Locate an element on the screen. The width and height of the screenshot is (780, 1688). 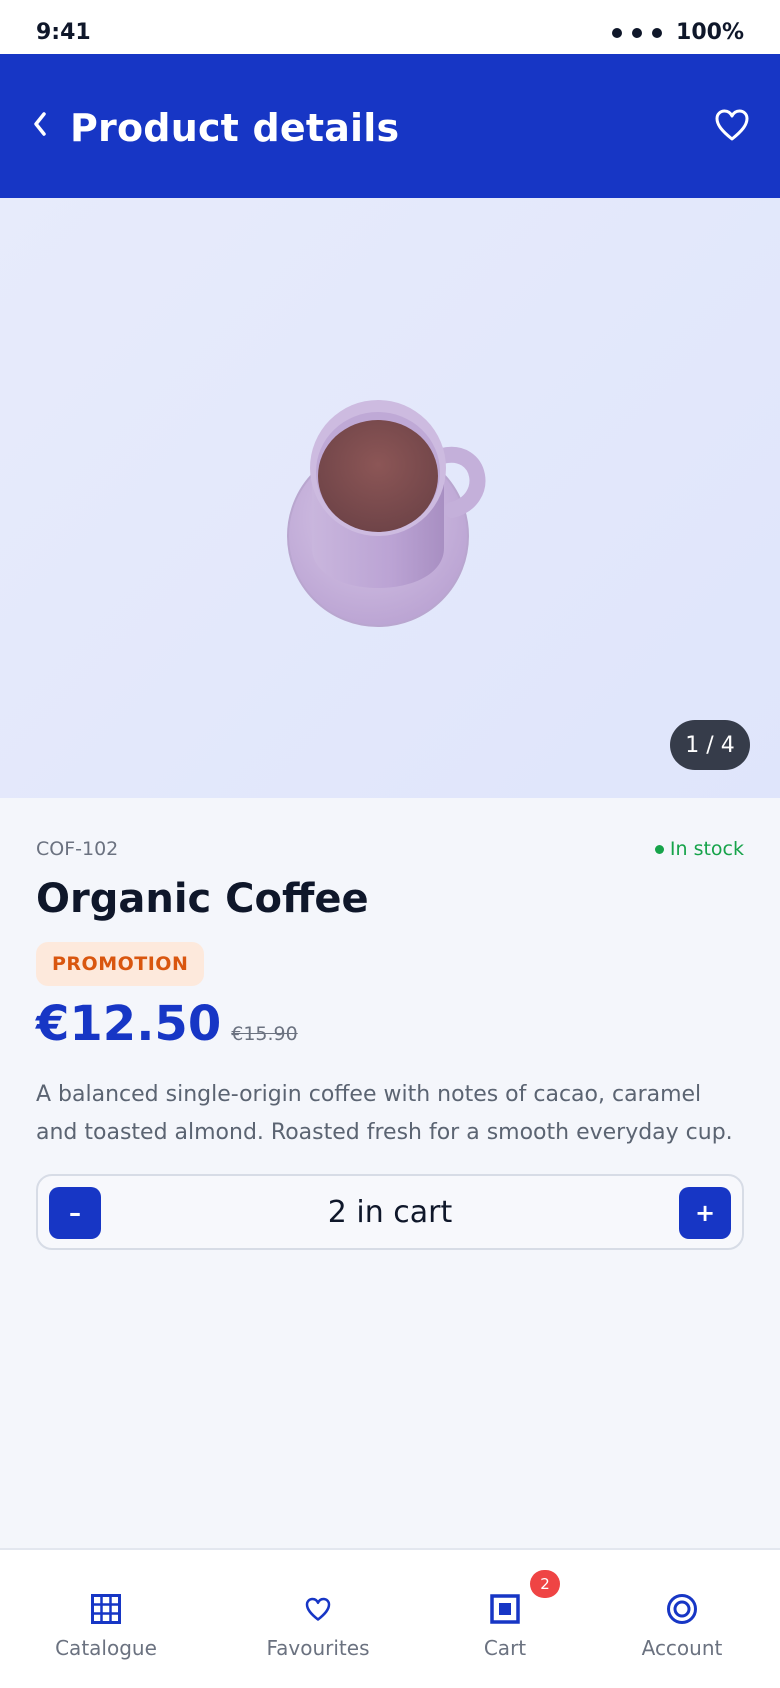
status-time: 9:41 is located at coordinates (63, 32).